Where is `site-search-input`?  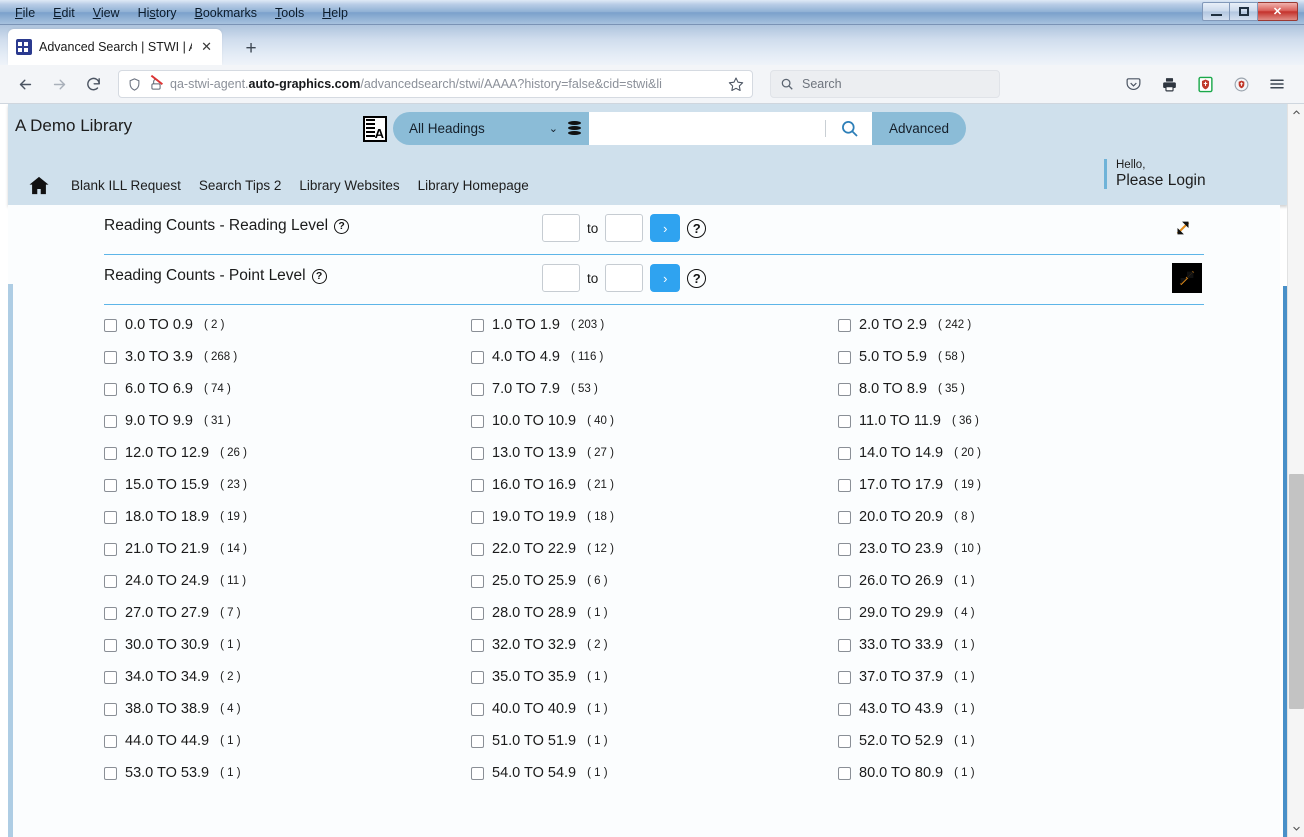 site-search-input is located at coordinates (707, 128).